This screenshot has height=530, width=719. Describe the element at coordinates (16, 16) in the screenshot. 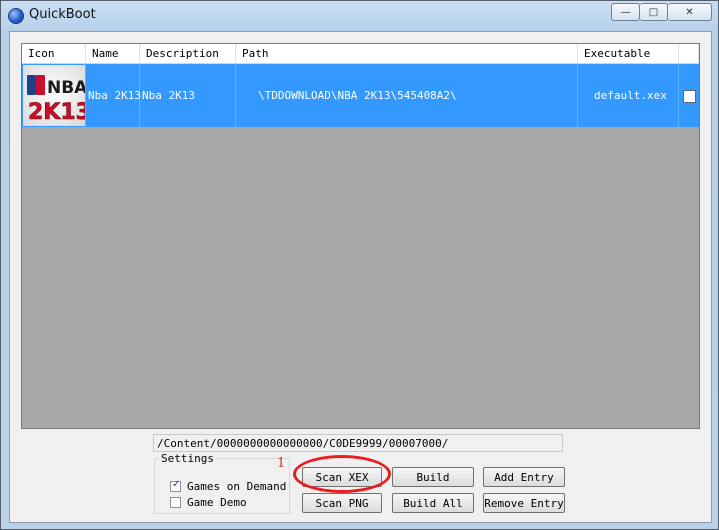

I see `app-icon` at that location.